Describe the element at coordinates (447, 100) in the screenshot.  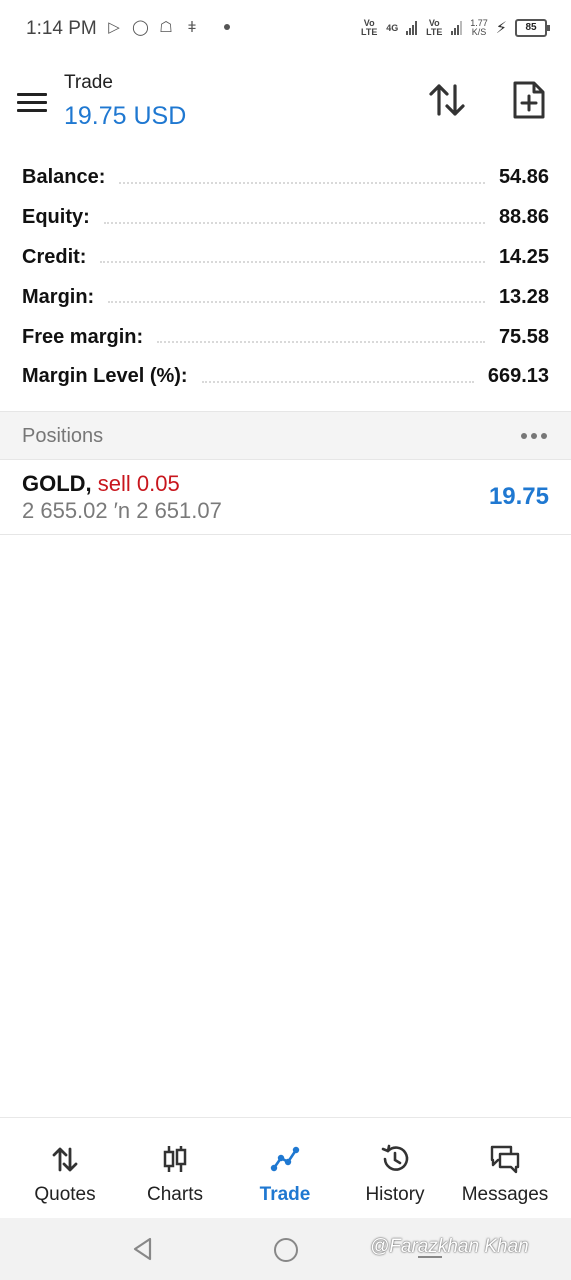
I see `sort-icon` at that location.